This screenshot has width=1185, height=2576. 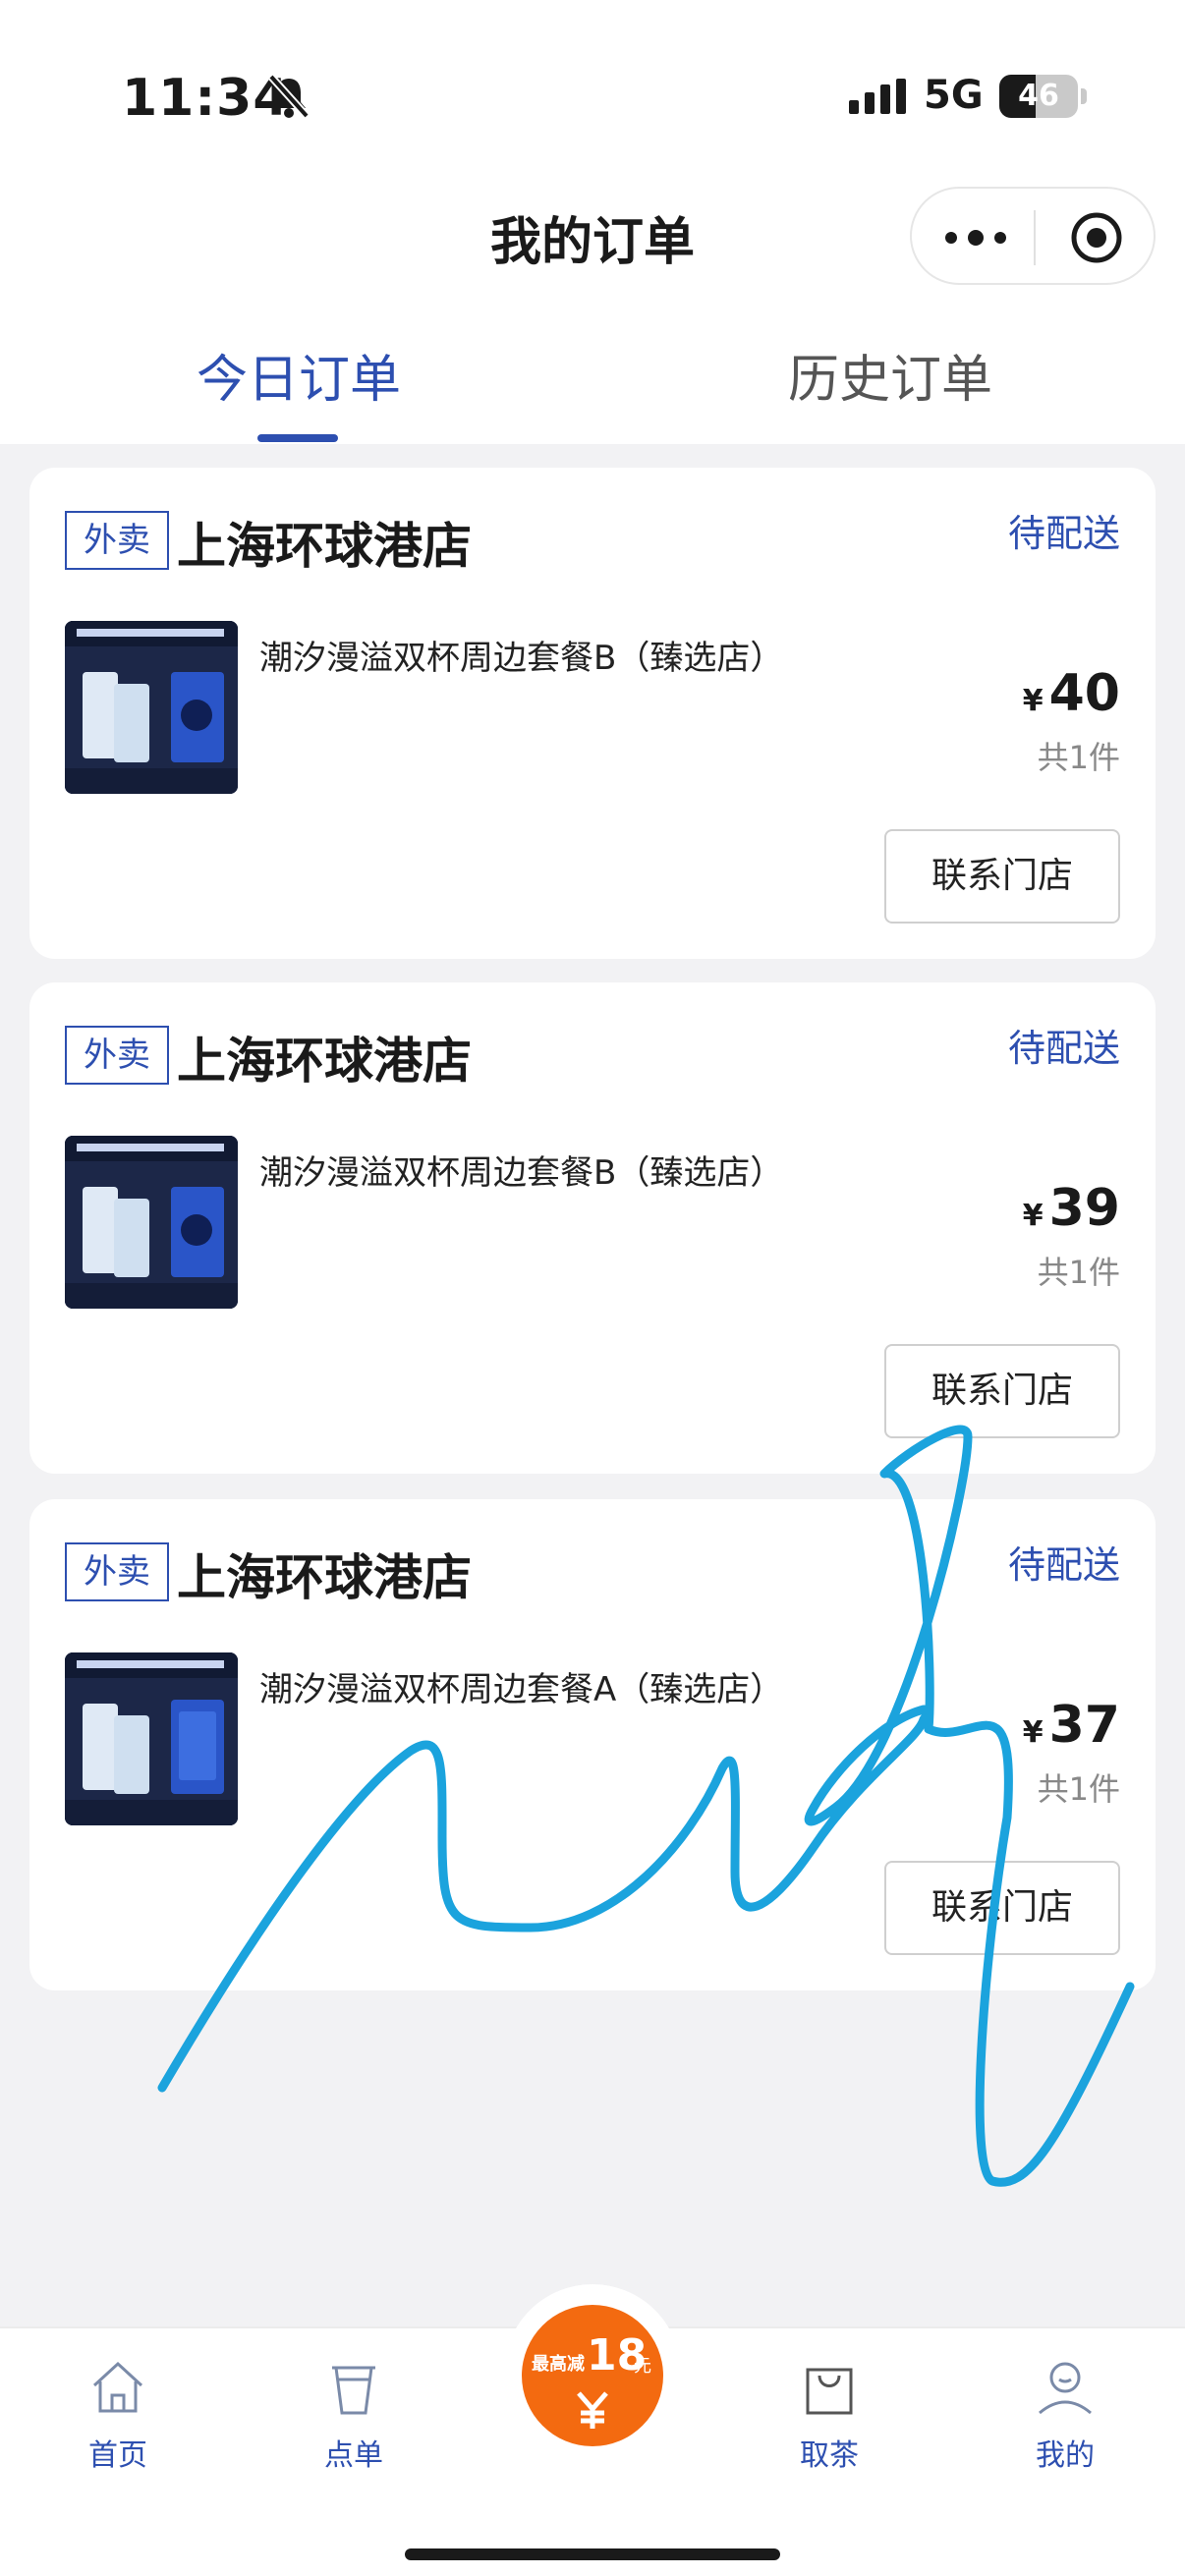 I want to click on tab-today-orders: 今日订单, so click(x=299, y=375).